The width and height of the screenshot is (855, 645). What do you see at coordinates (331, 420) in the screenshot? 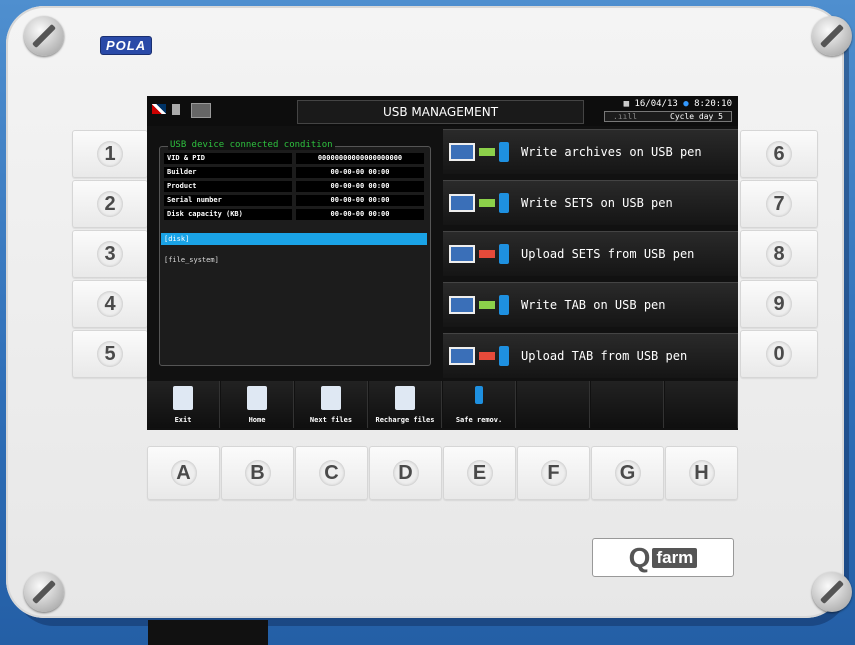
I see `softkey-label: Next files` at bounding box center [331, 420].